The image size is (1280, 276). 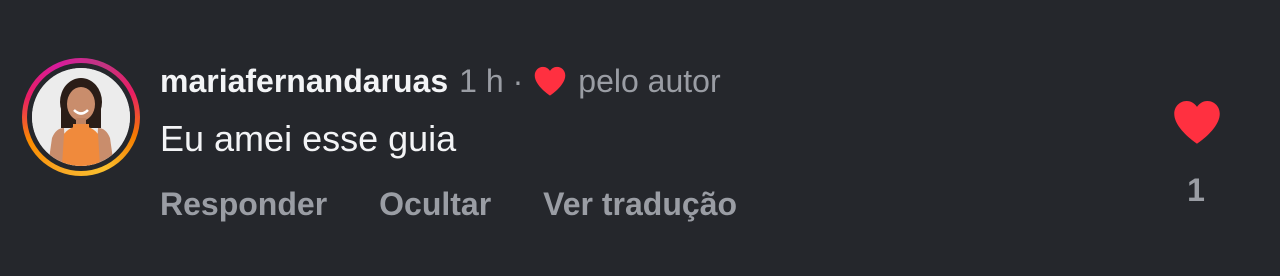 I want to click on translate-button: Ver tradução, so click(x=640, y=204).